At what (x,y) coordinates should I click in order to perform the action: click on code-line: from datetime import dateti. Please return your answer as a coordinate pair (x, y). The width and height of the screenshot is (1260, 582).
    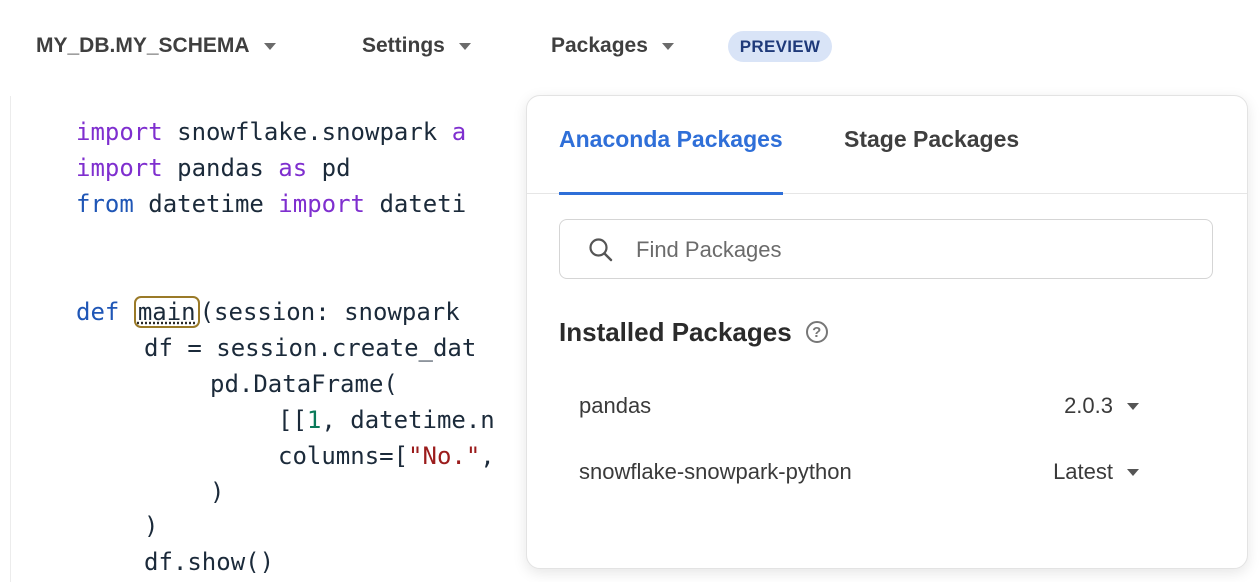
    Looking at the image, I should click on (271, 204).